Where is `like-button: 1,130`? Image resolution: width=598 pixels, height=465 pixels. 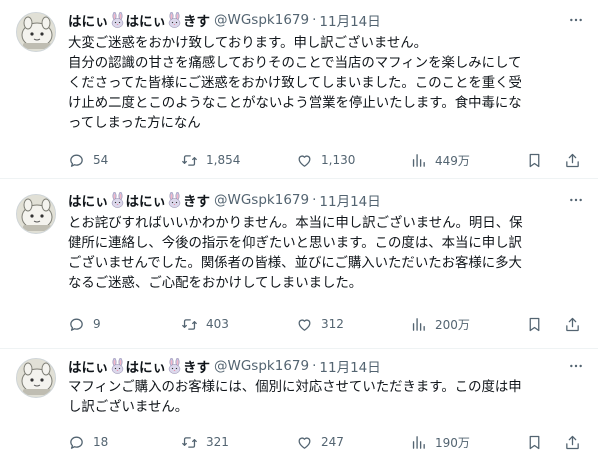 like-button: 1,130 is located at coordinates (325, 160).